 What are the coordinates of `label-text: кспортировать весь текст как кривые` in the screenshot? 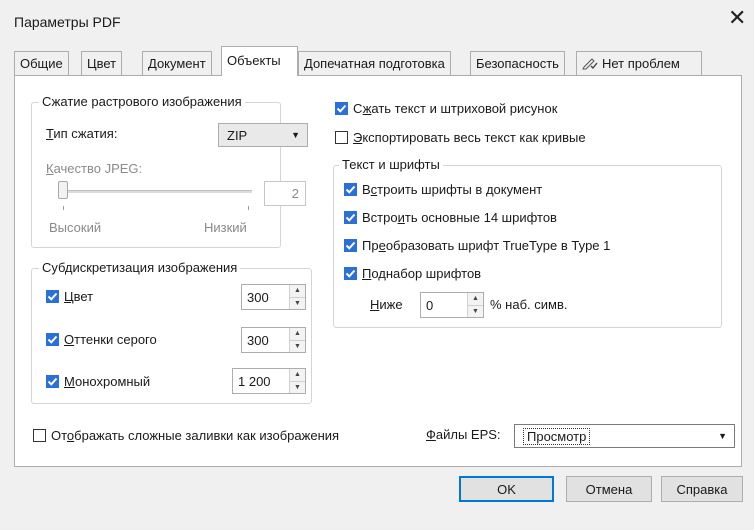 It's located at (474, 137).